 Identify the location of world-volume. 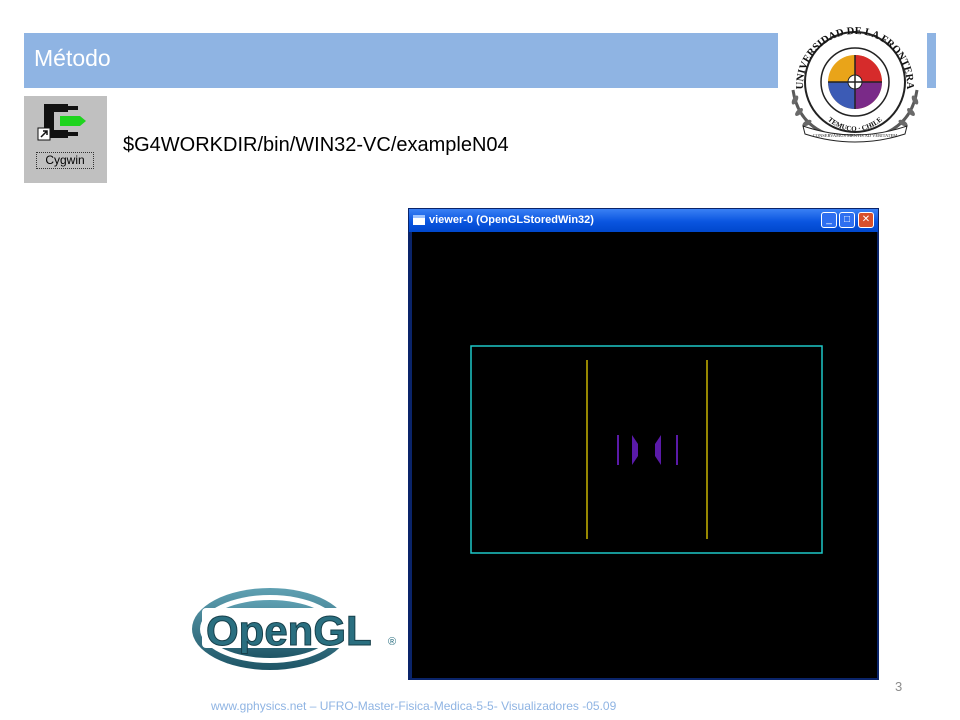
(646, 449).